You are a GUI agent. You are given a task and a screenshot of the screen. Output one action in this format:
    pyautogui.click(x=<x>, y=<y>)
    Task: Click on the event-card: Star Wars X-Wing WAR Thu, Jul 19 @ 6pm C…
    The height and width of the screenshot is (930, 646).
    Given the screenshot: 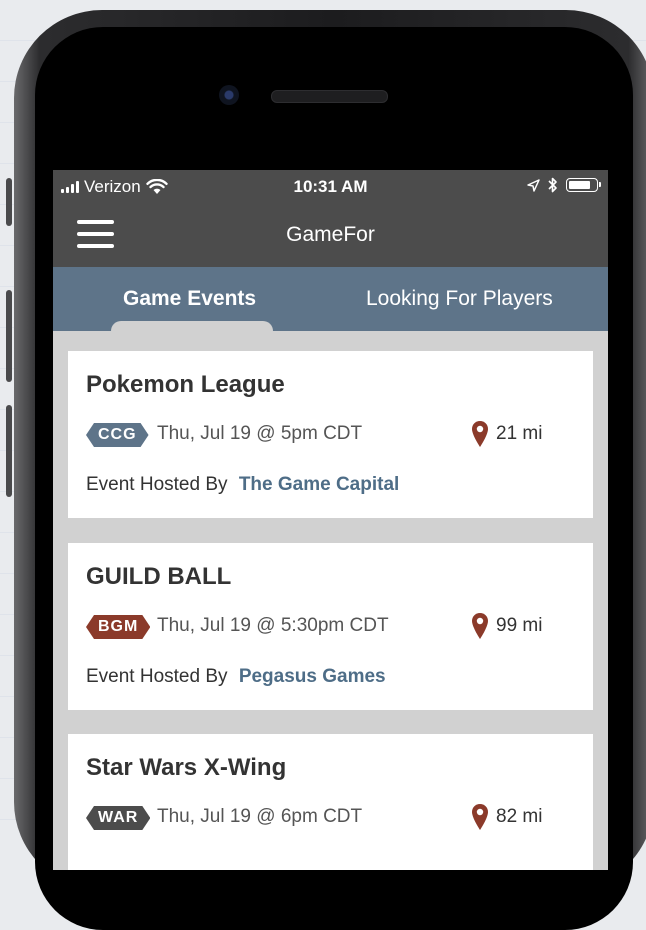 What is the action you would take?
    pyautogui.click(x=330, y=802)
    